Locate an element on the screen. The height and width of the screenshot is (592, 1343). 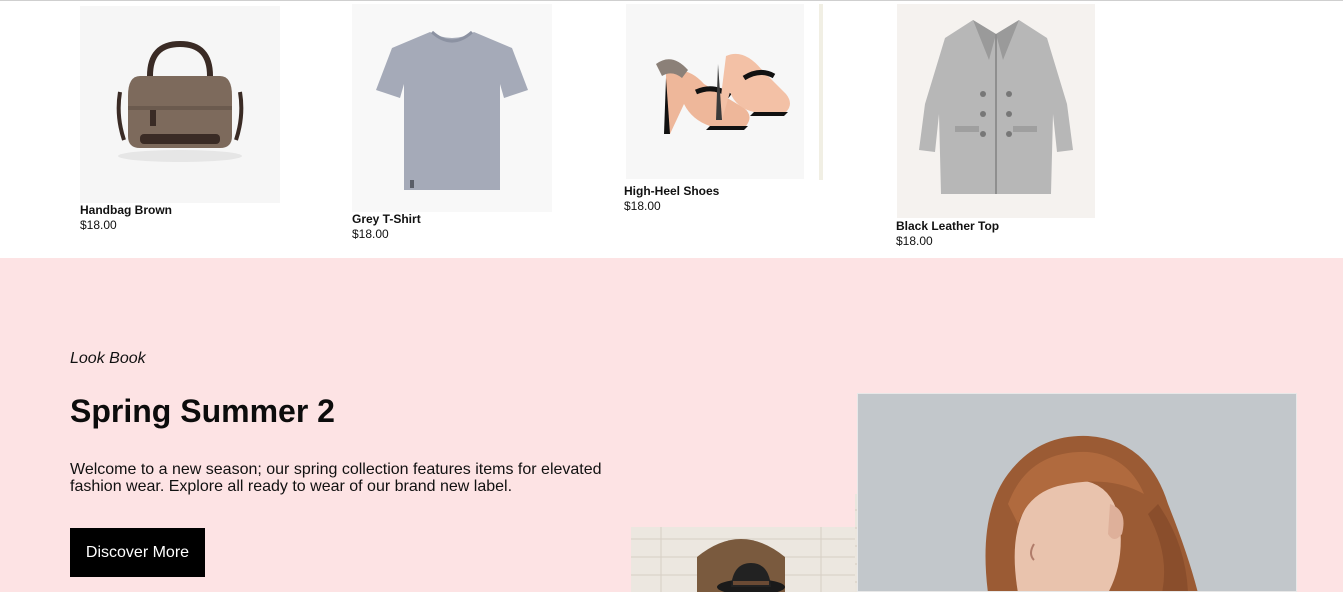
product-card: Black Leather Top $18.00 is located at coordinates (996, 126).